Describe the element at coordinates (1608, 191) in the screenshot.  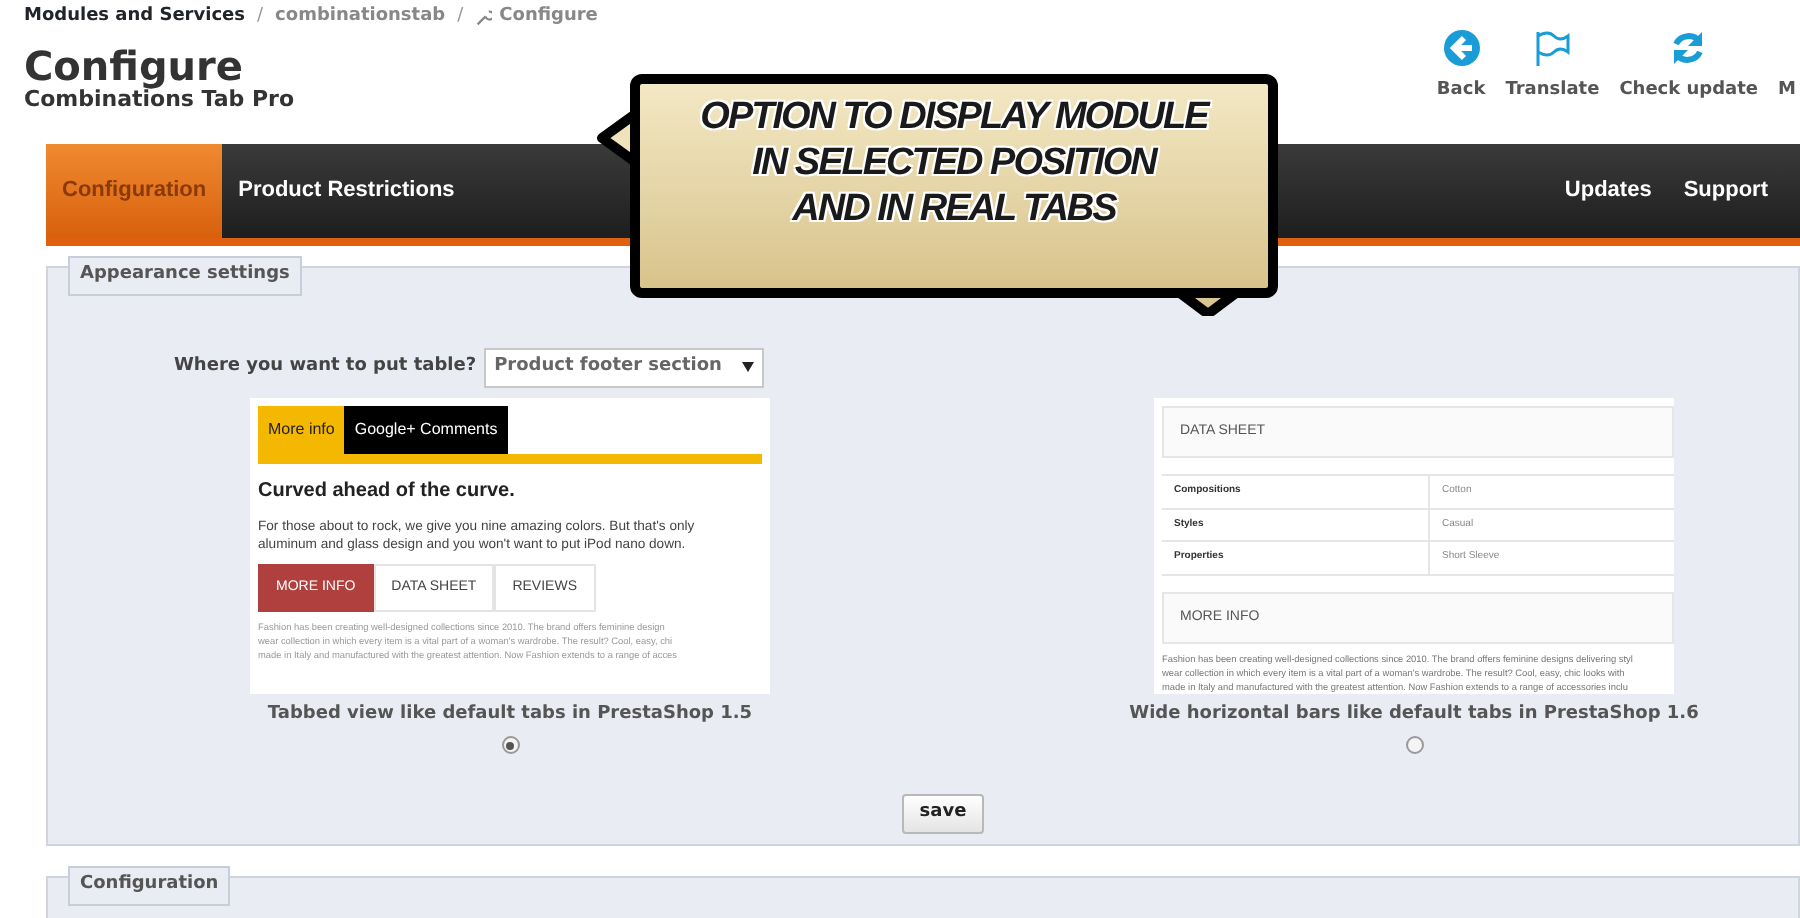
I see `nav-tab: Updates` at that location.